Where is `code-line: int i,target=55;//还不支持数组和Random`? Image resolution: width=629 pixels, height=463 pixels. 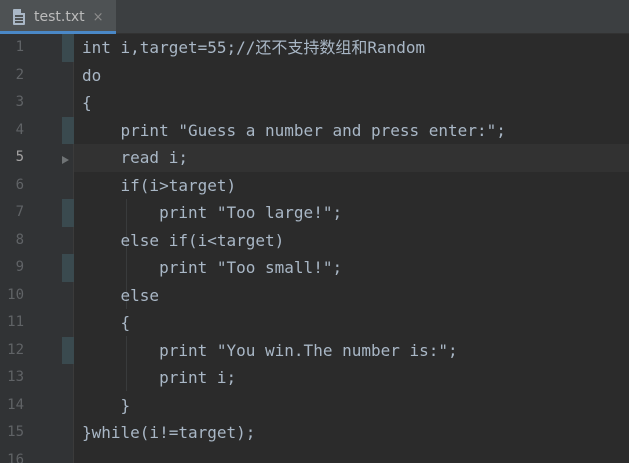
code-line: int i,target=55;//还不支持数组和Random is located at coordinates (351, 48).